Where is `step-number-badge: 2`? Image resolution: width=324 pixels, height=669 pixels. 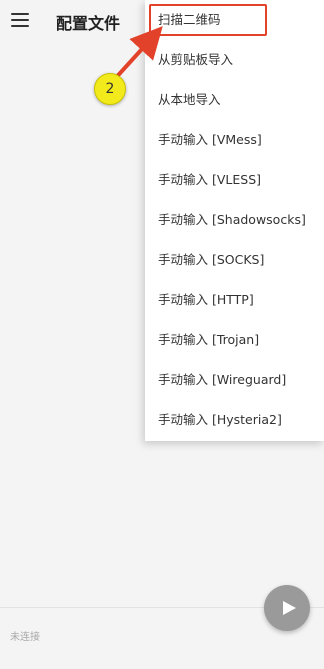
step-number-badge: 2 is located at coordinates (110, 89).